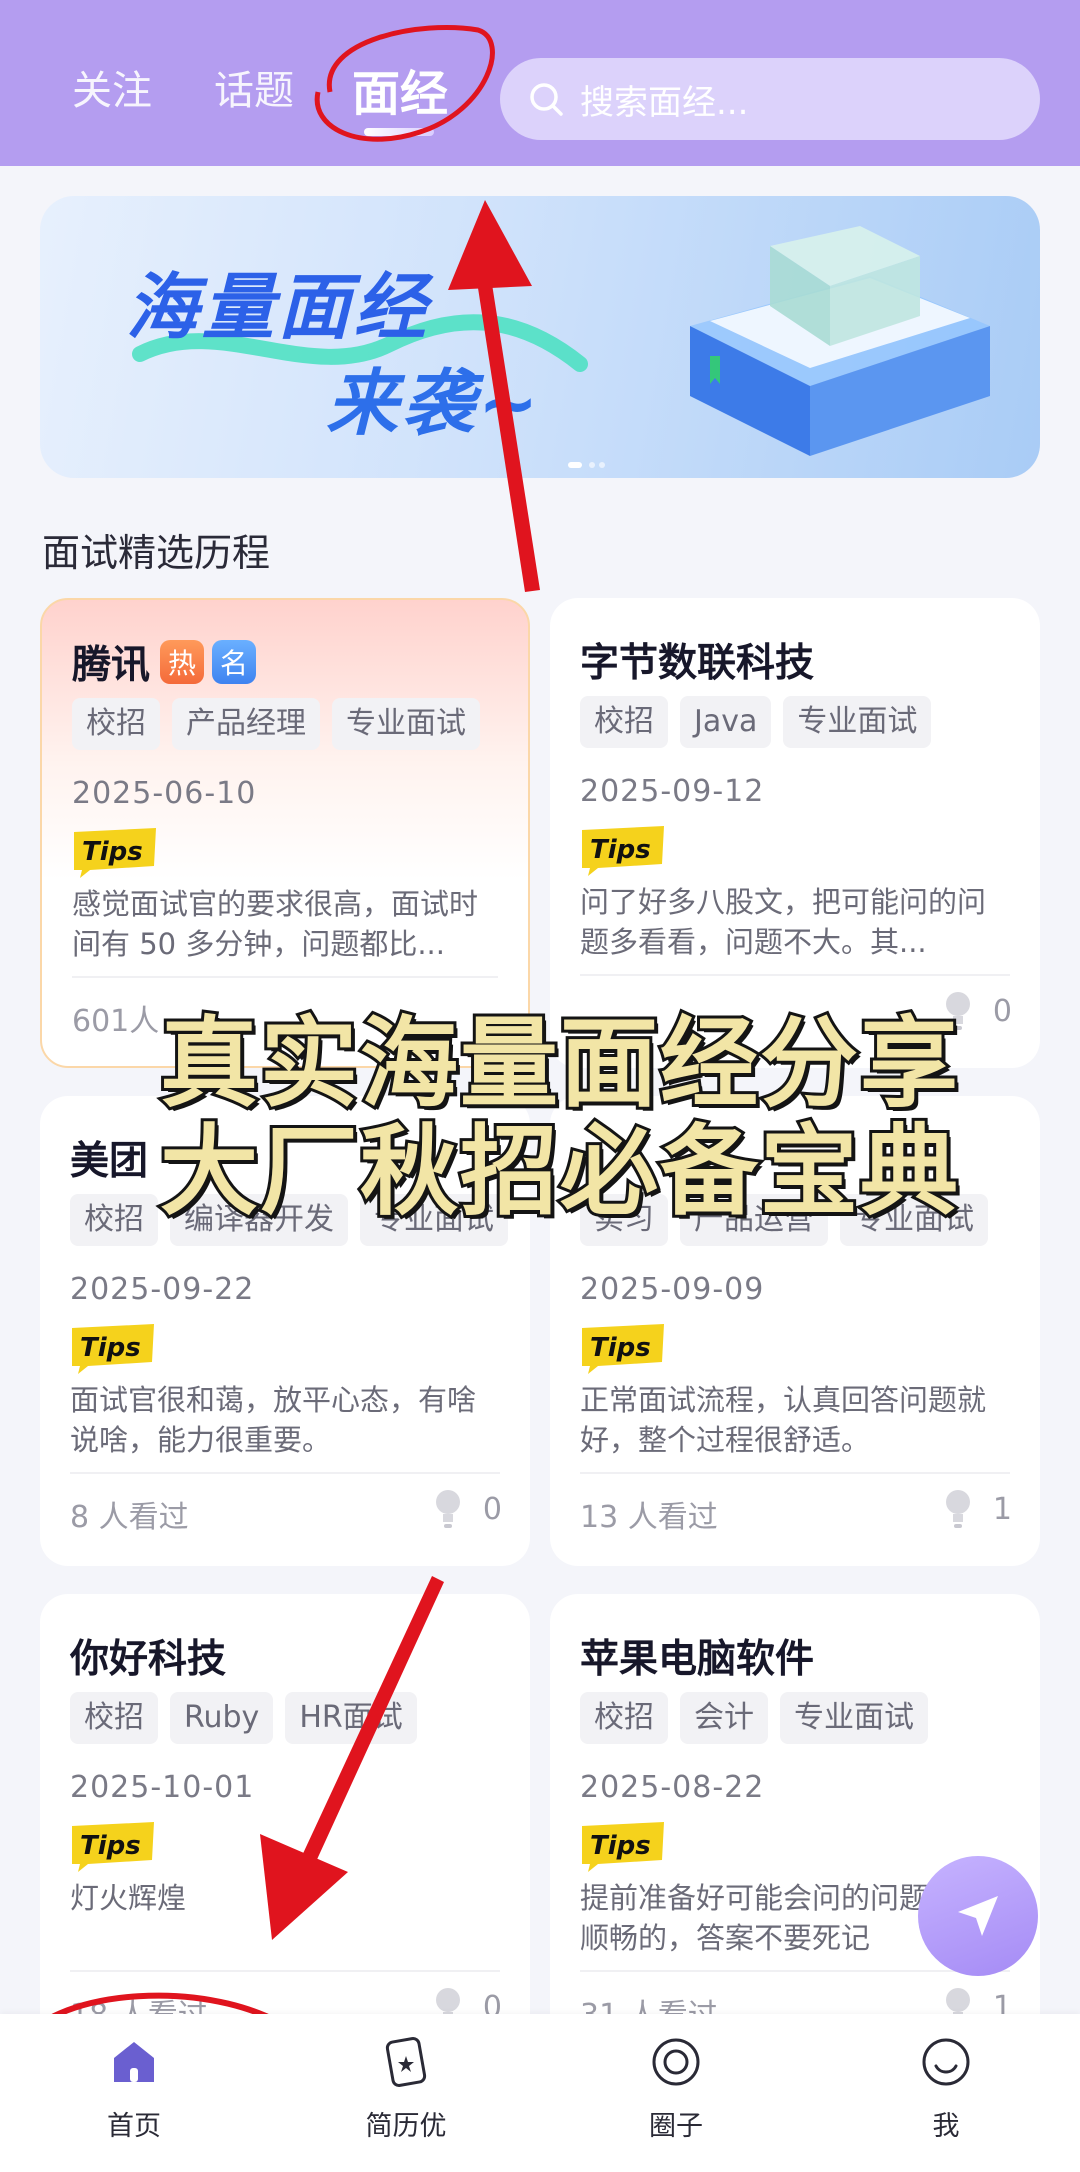 Image resolution: width=1080 pixels, height=2172 pixels. I want to click on card-description: 正常面试流程，认真回答问题就好，整个过程很舒适。, so click(783, 1420).